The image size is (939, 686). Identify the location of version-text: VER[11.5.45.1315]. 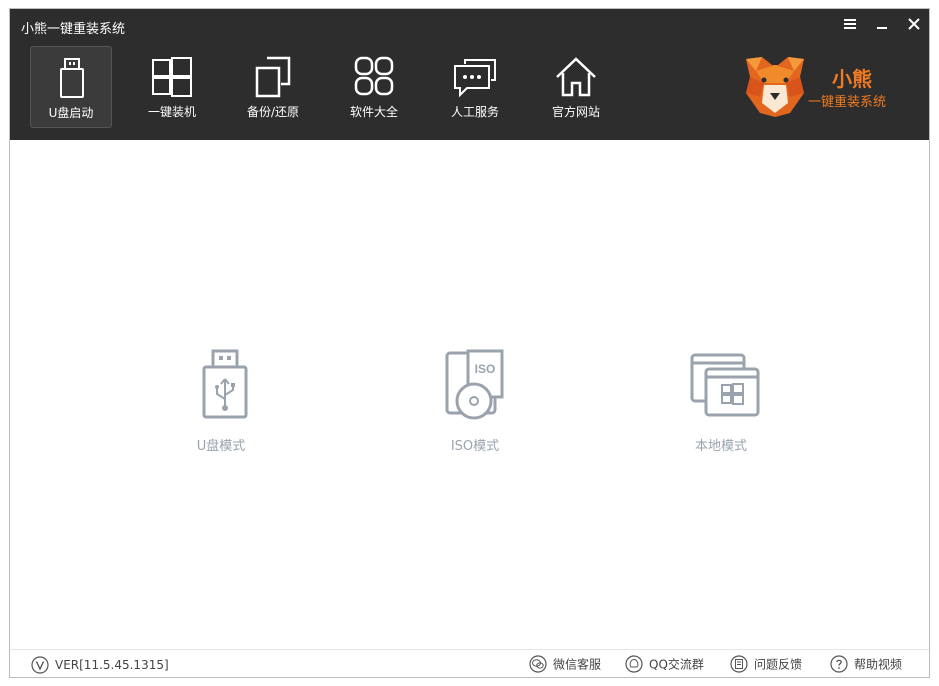
(112, 665).